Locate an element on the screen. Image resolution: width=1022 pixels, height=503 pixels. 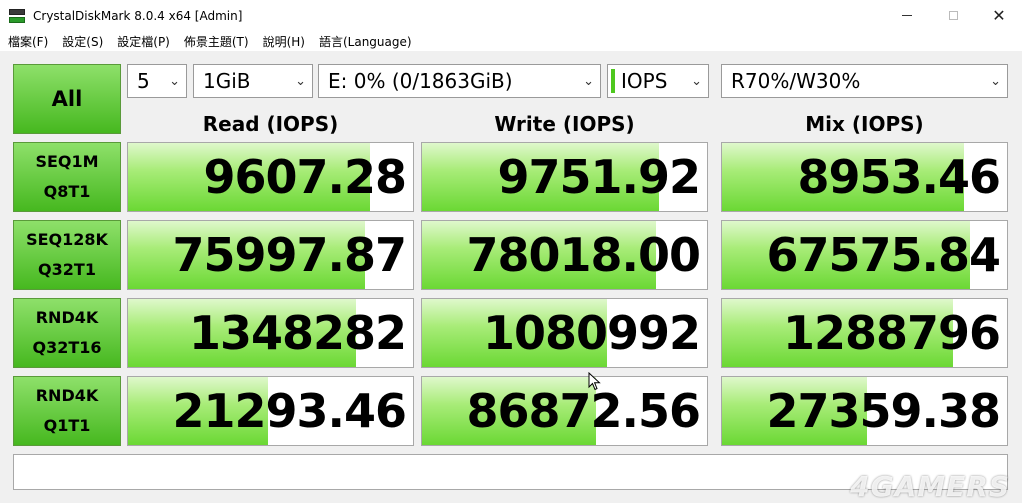
result-value: 9751.92 is located at coordinates (599, 177).